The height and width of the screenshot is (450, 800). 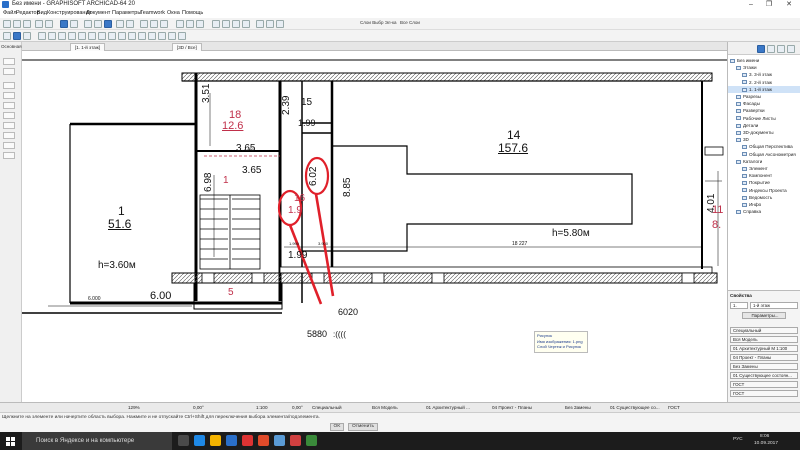 I want to click on model-view-icon, so click(x=200, y=24).